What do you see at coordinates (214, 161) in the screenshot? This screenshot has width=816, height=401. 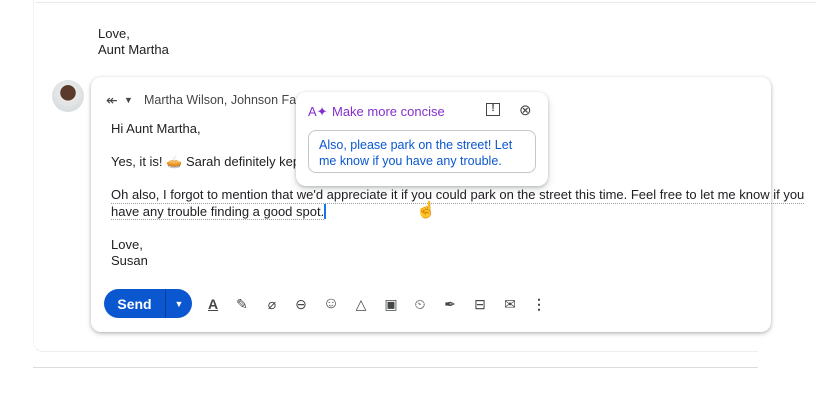 I see `body-line: Yes, it is! 🥧 Sarah definitely kept Ti` at bounding box center [214, 161].